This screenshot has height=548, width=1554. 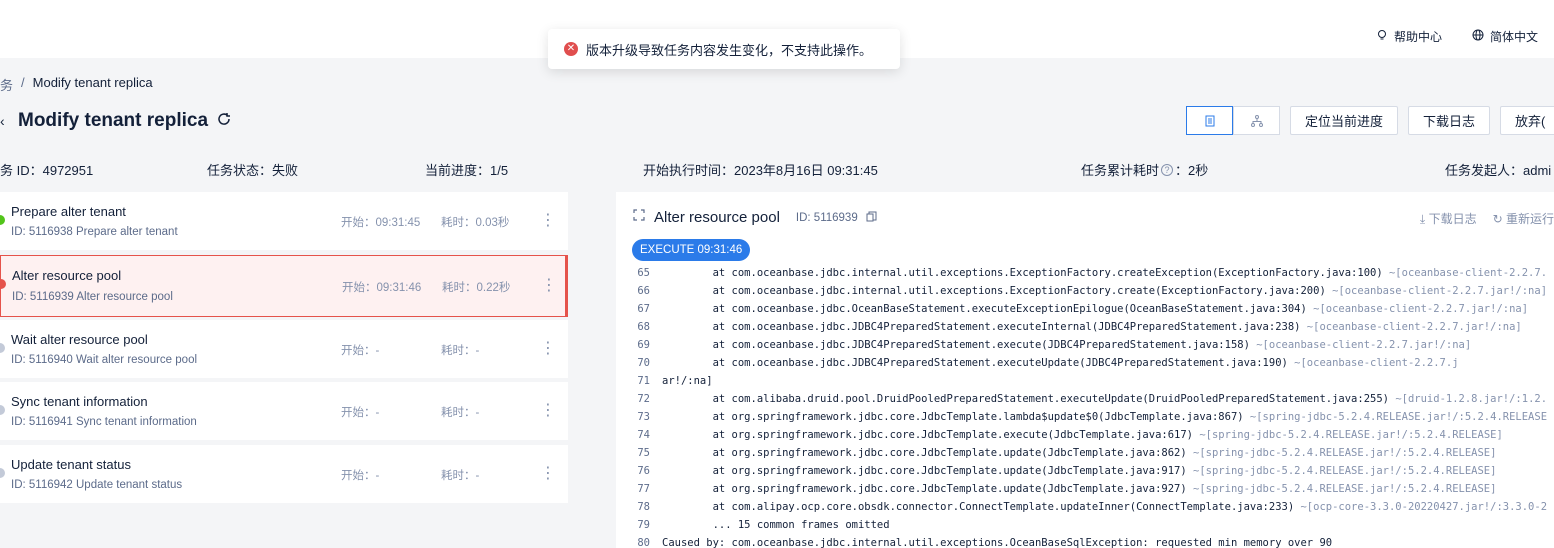 What do you see at coordinates (6, 84) in the screenshot?
I see `breadcrumb-parent: 务` at bounding box center [6, 84].